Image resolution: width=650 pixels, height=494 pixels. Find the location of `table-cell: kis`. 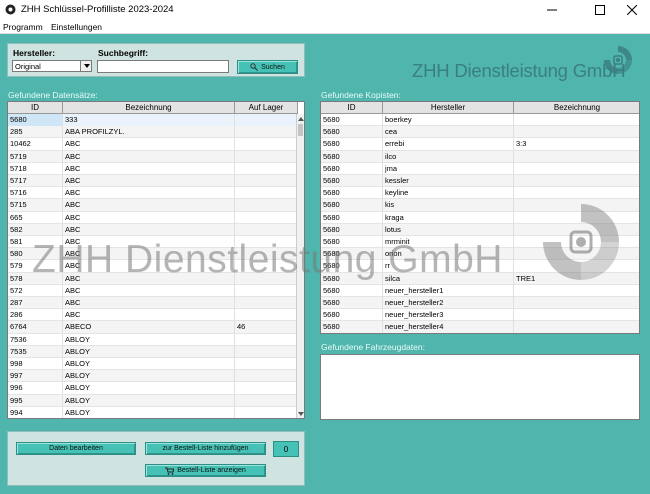

table-cell: kis is located at coordinates (448, 205).